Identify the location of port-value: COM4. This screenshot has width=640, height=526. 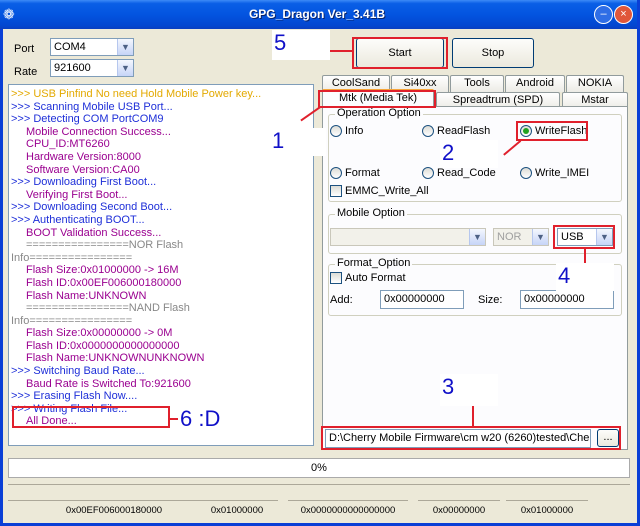
(70, 47).